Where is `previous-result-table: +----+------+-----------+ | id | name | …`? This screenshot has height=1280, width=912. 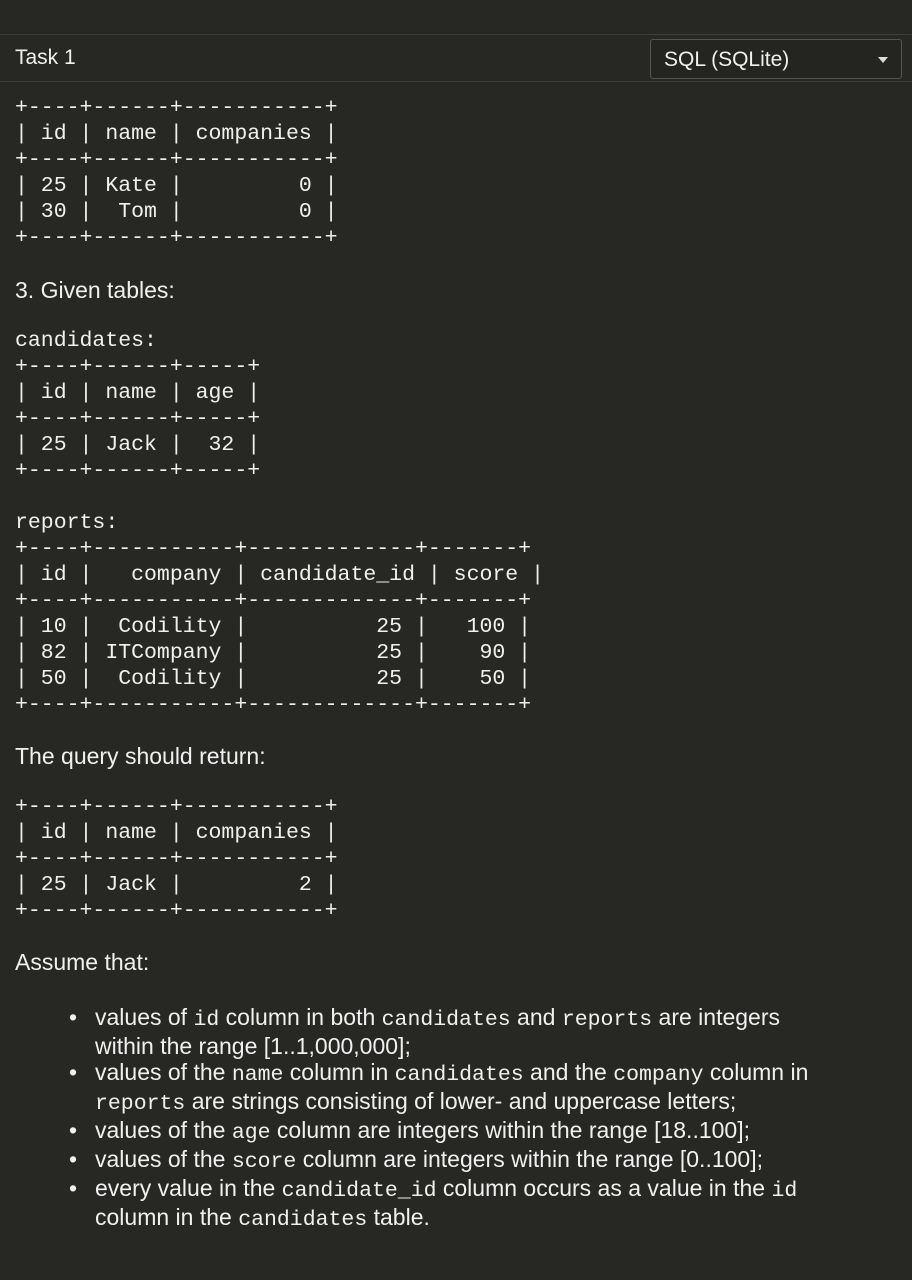
previous-result-table: +----+------+-----------+ | id | name | … is located at coordinates (176, 173).